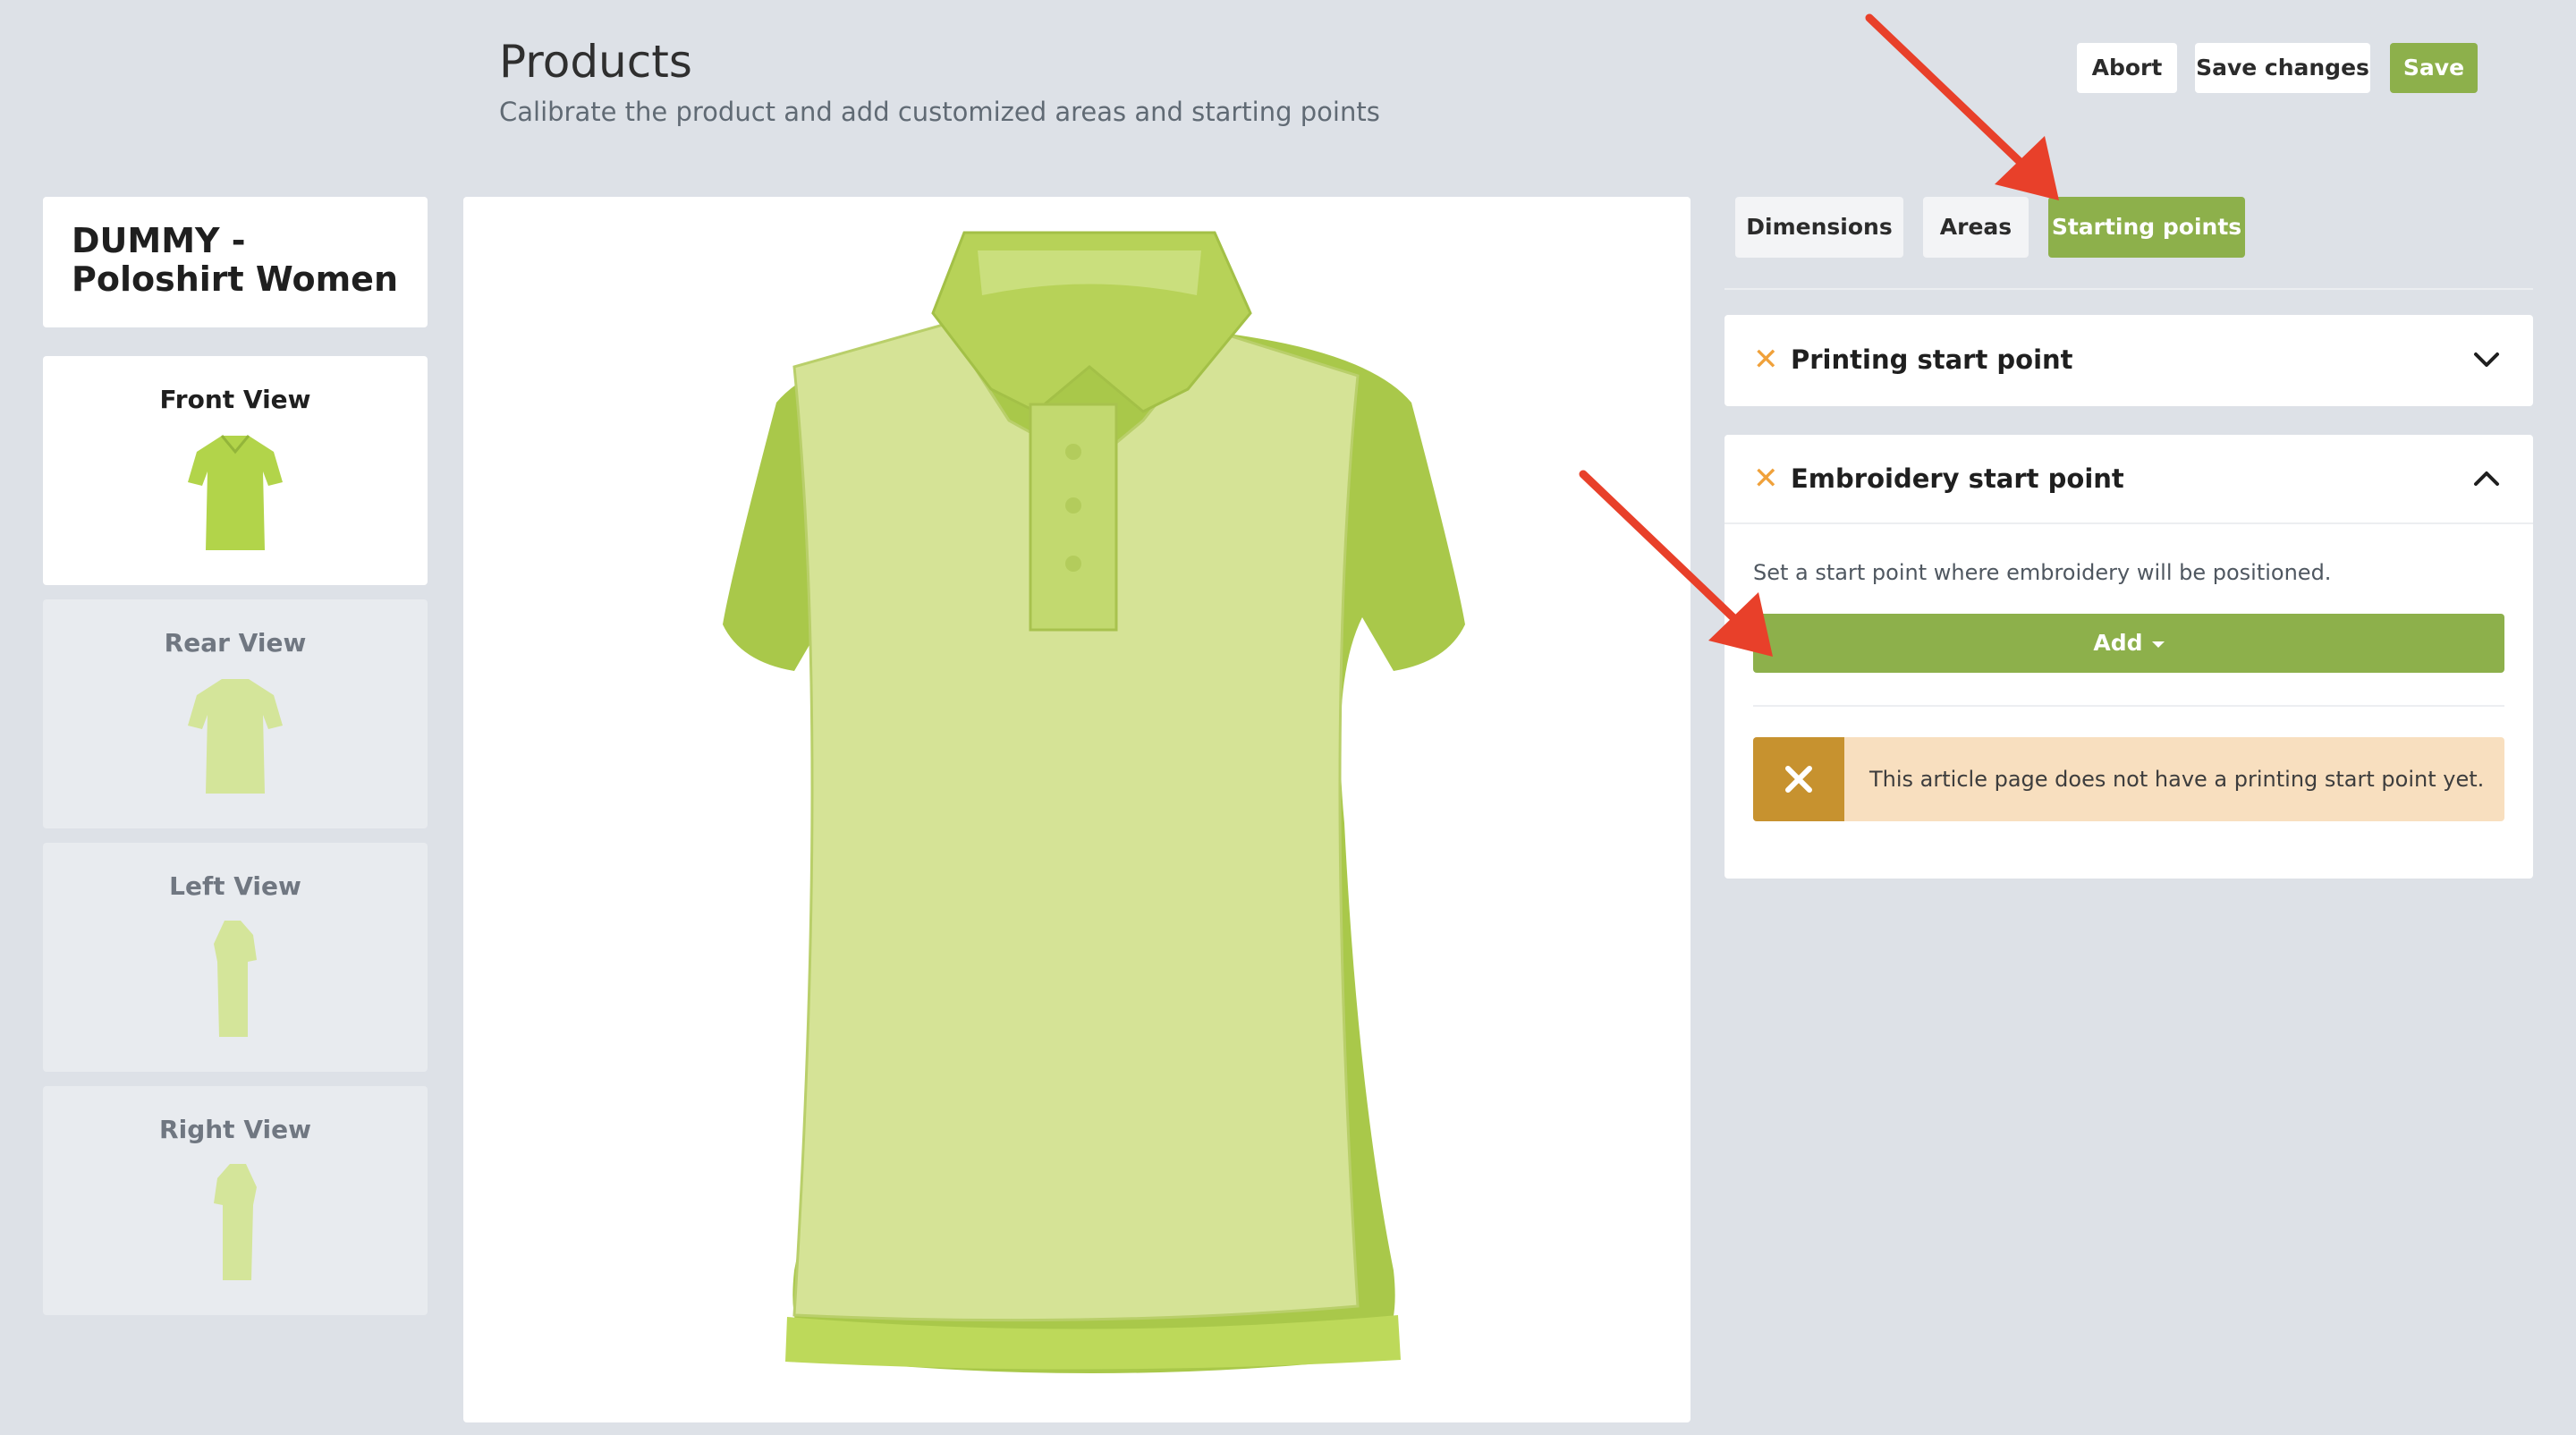 The width and height of the screenshot is (2576, 1435). What do you see at coordinates (235, 262) in the screenshot?
I see `product-name: DUMMY - Poloshirt Women` at bounding box center [235, 262].